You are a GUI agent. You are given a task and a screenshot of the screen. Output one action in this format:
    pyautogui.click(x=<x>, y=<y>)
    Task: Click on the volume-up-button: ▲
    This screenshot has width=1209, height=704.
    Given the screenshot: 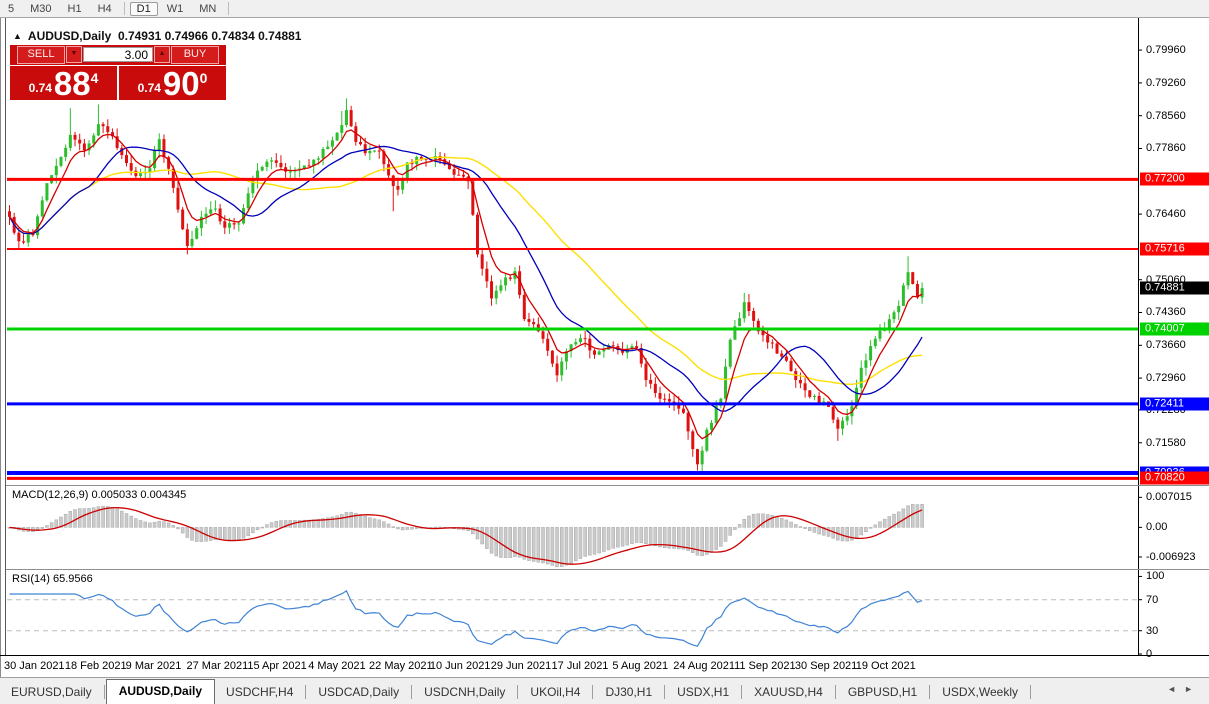 What is the action you would take?
    pyautogui.click(x=162, y=54)
    